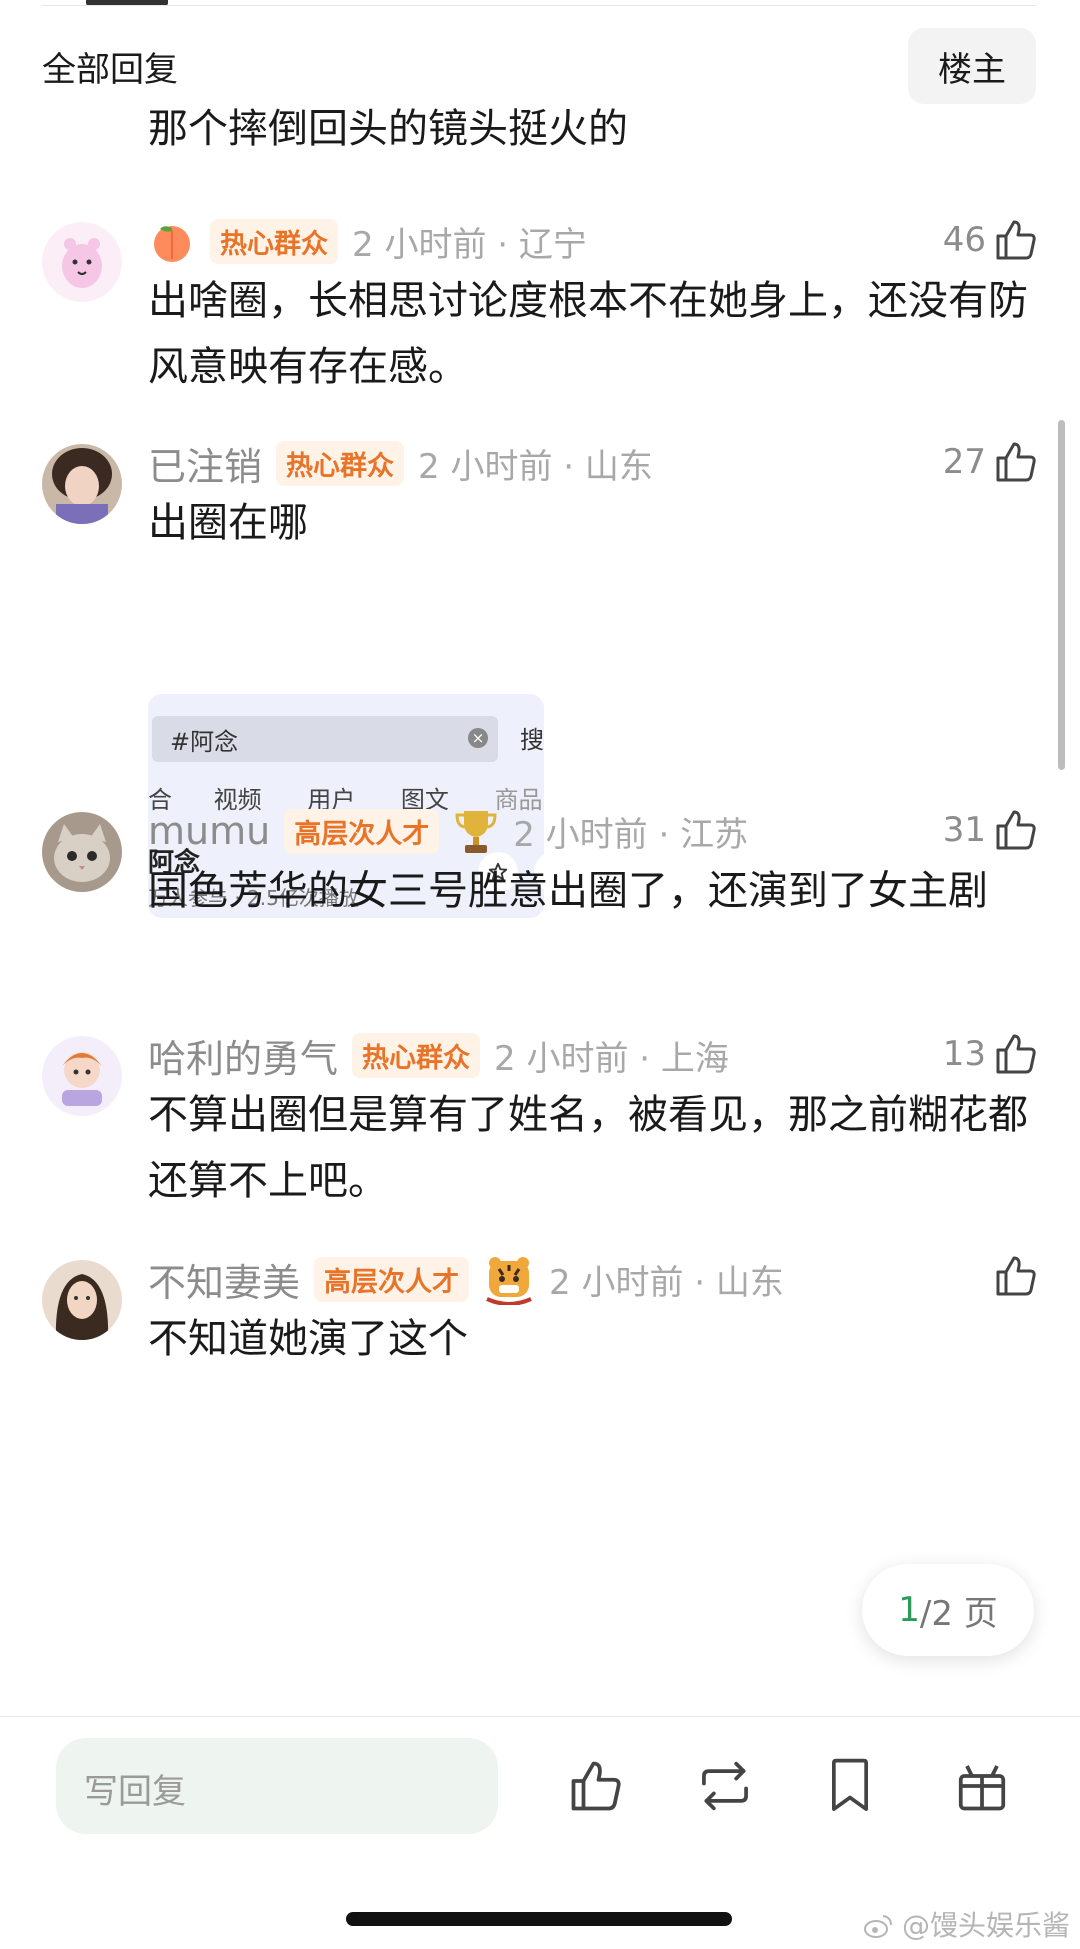 The height and width of the screenshot is (1949, 1080). I want to click on gift-button, so click(982, 1786).